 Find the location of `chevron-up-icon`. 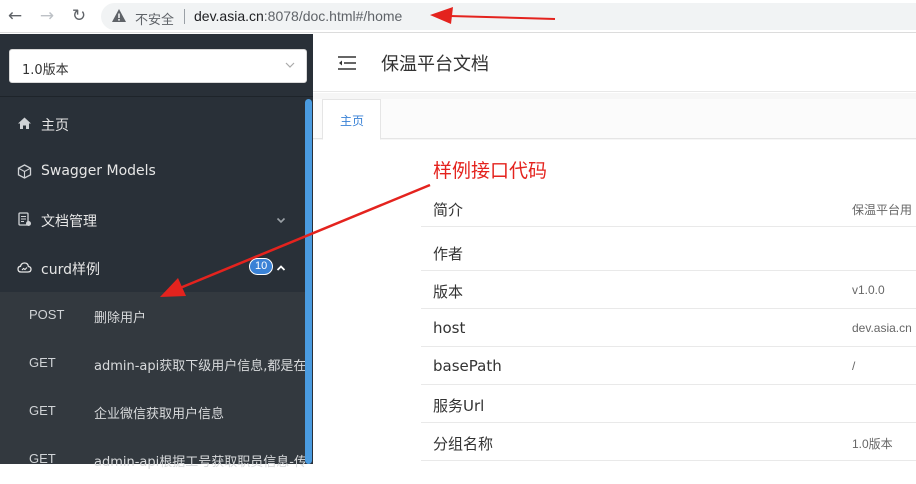

chevron-up-icon is located at coordinates (281, 268).